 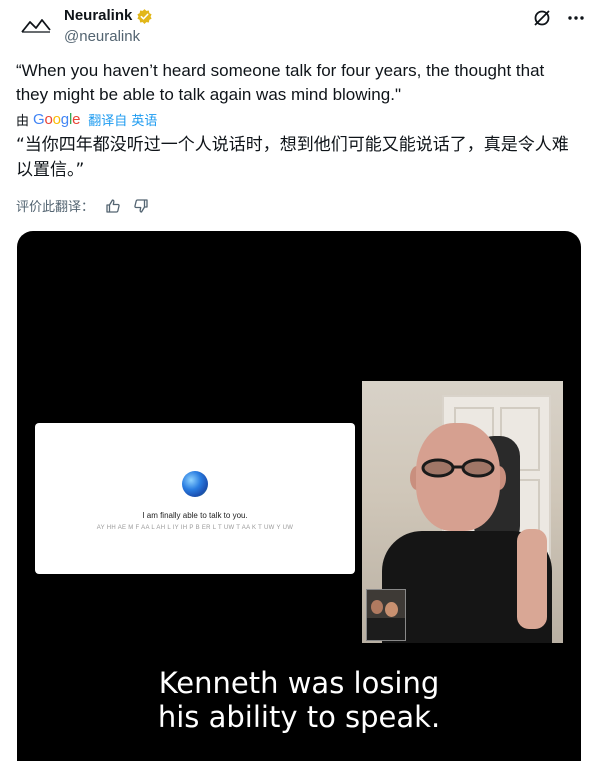 What do you see at coordinates (64, 119) in the screenshot?
I see `google-letter: g` at bounding box center [64, 119].